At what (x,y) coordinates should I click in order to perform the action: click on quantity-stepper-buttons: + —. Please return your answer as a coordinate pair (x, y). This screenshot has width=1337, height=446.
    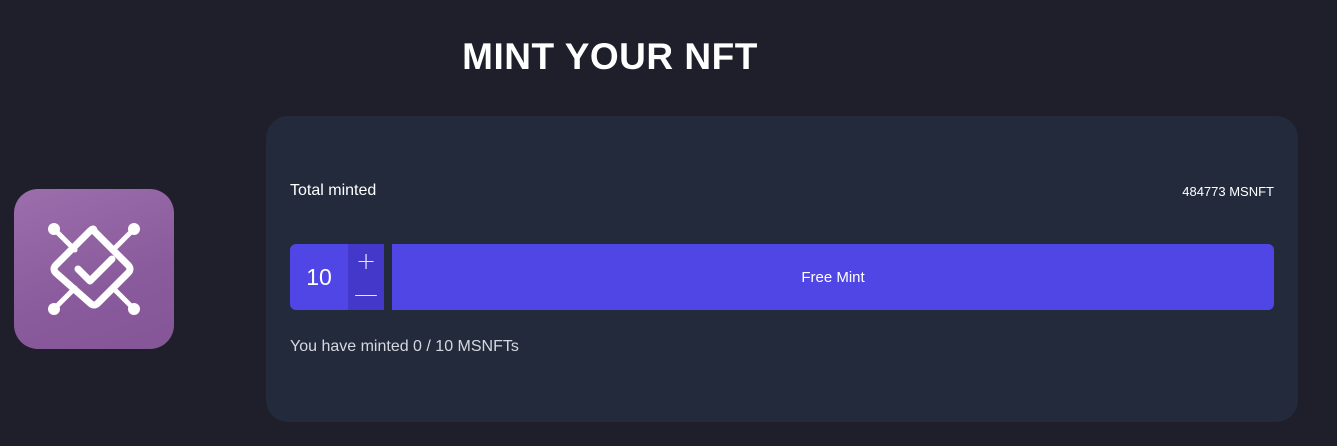
    Looking at the image, I should click on (366, 277).